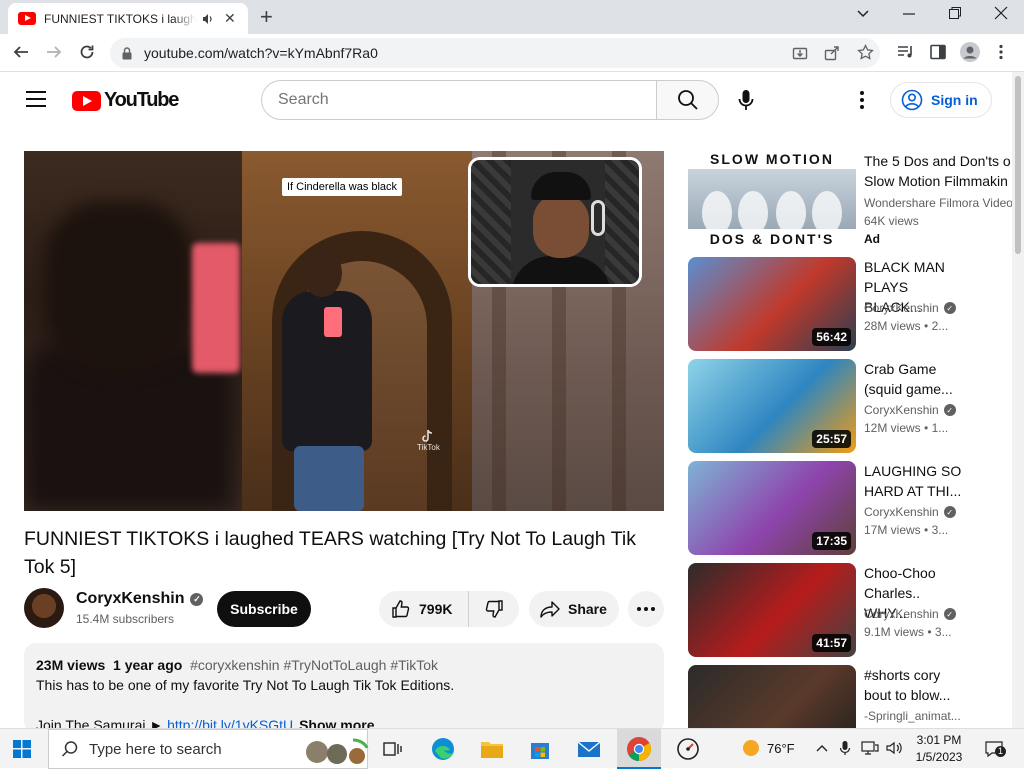 The image size is (1024, 769). I want to click on mail-icon, so click(589, 749).